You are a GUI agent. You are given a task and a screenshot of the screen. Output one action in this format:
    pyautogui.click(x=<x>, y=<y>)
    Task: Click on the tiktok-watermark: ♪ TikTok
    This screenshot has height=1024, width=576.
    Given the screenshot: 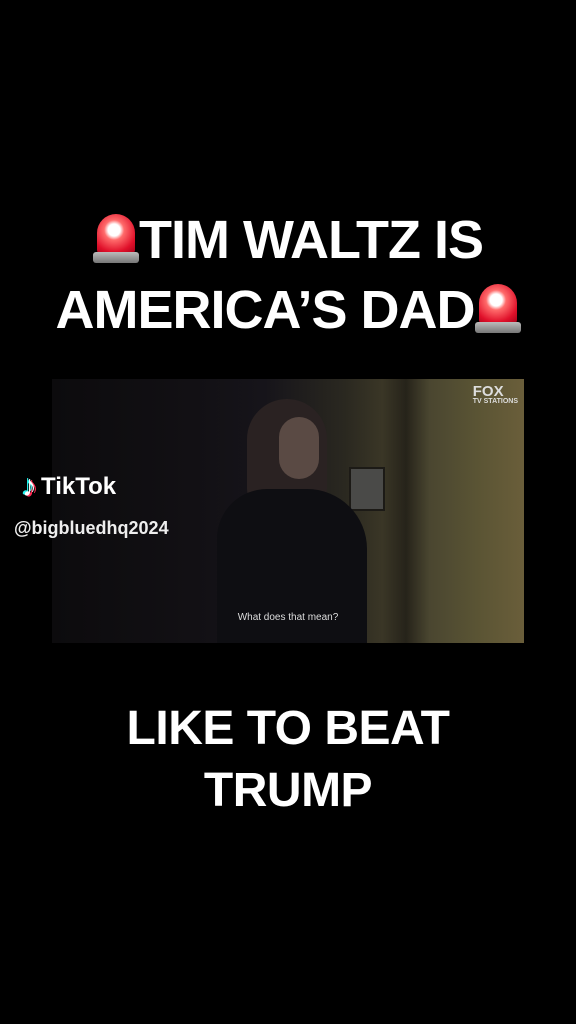 What is the action you would take?
    pyautogui.click(x=69, y=487)
    